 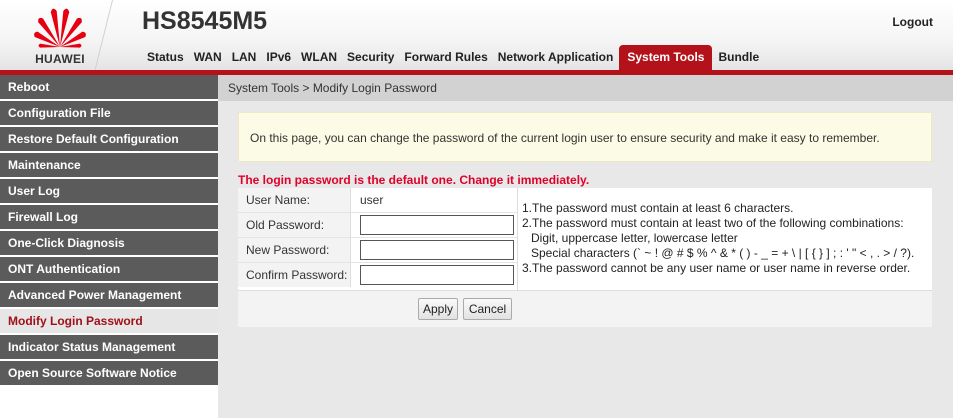 I want to click on huawei-logo: HUAWEI, so click(x=56, y=35).